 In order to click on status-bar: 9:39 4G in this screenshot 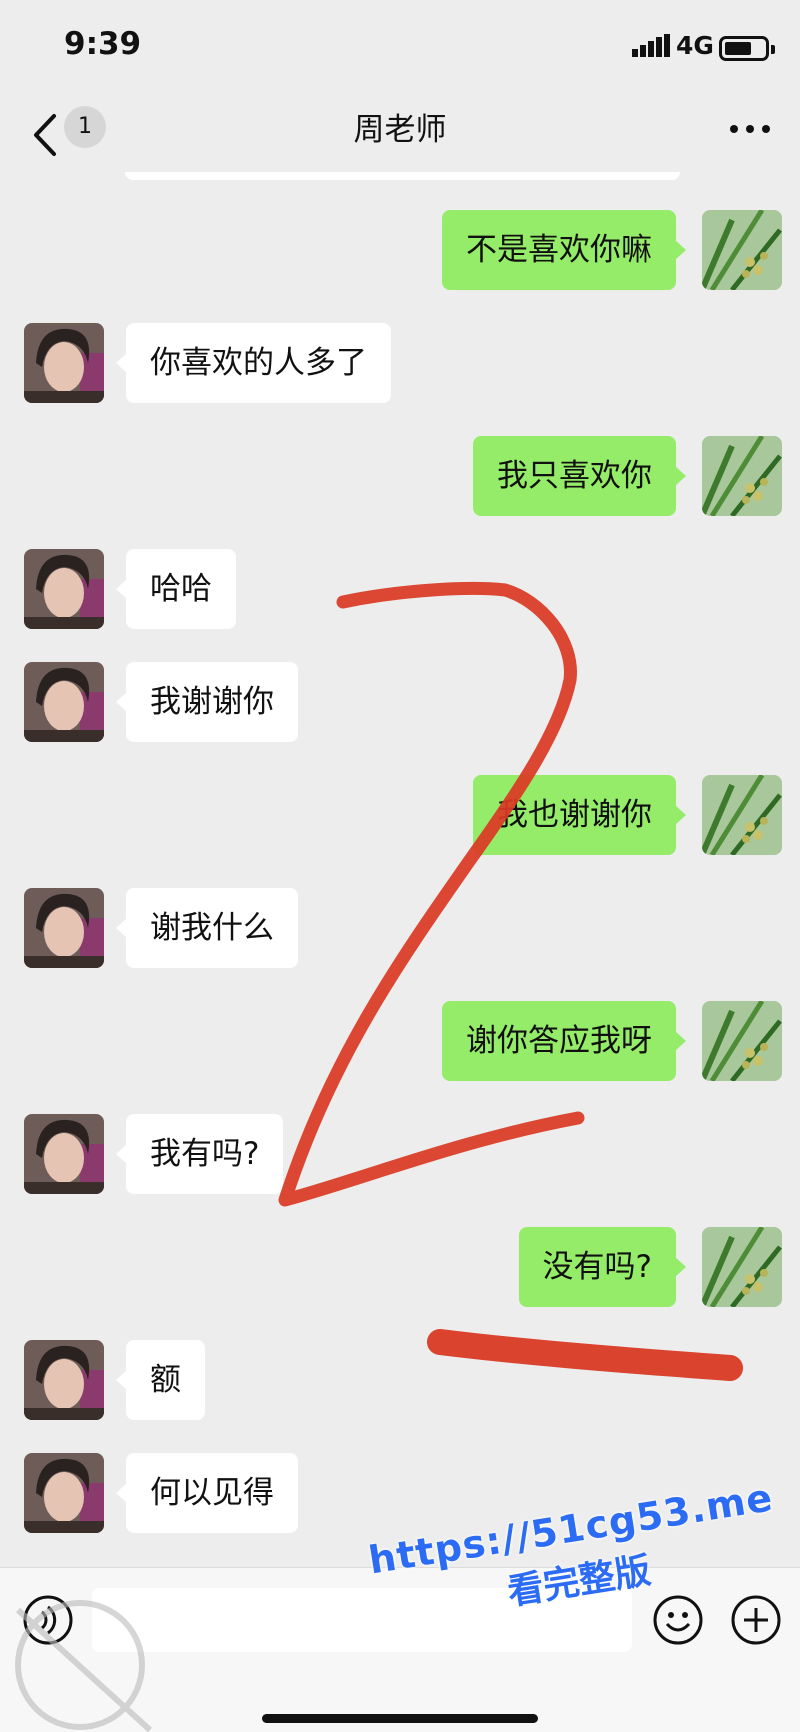, I will do `click(400, 50)`.